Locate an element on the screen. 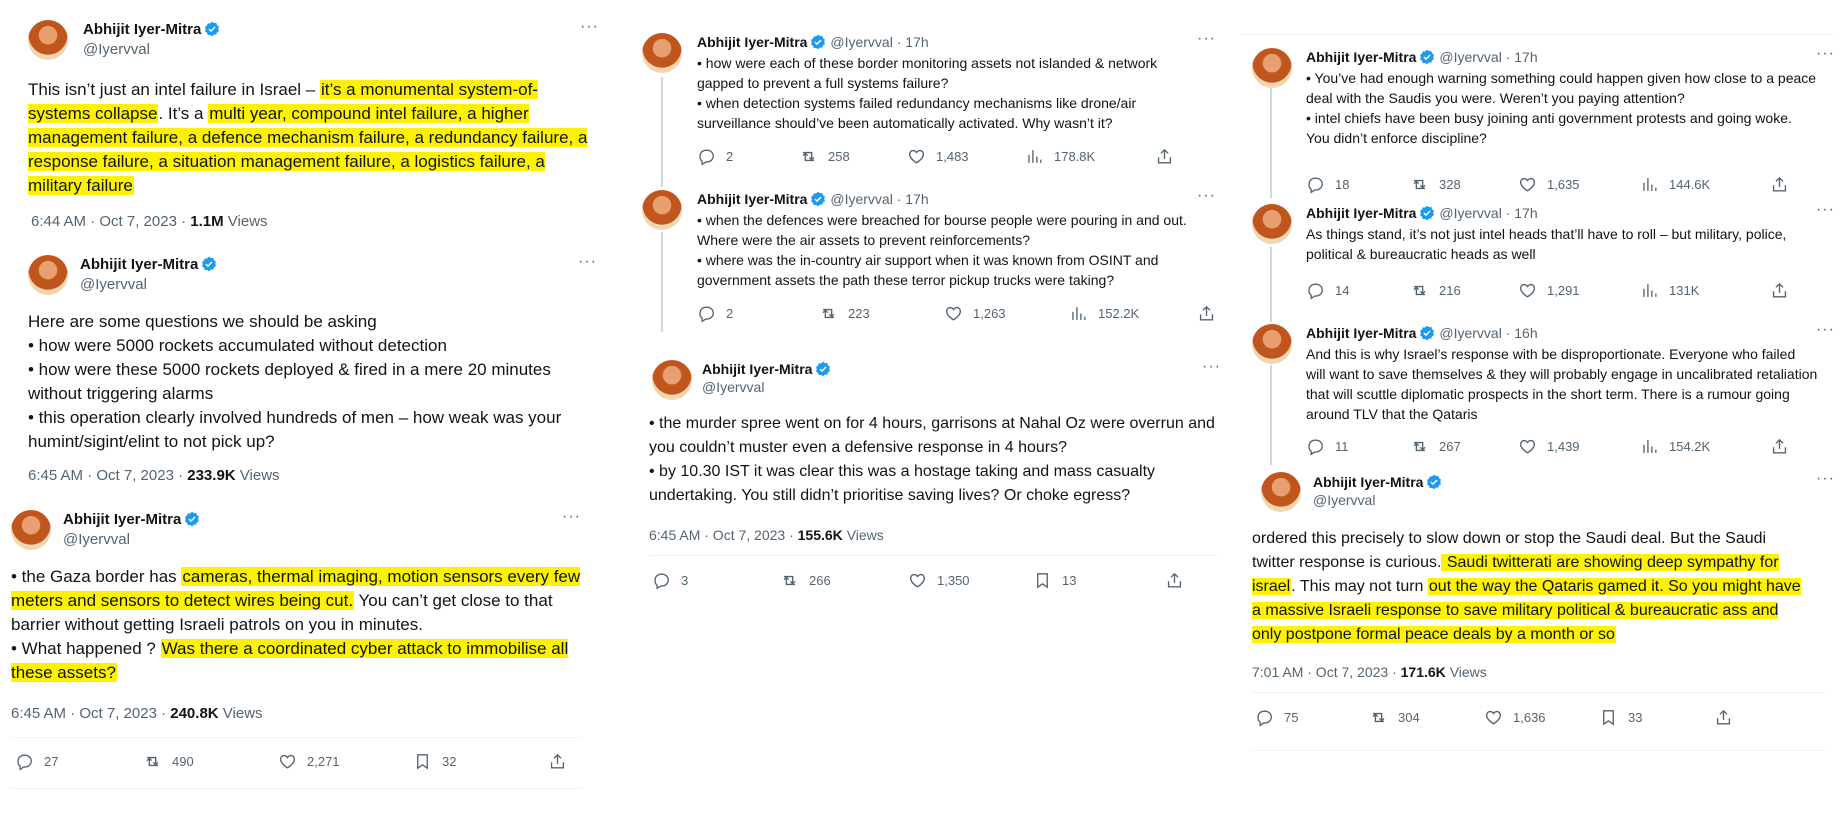 The width and height of the screenshot is (1843, 814). views-button: 178.8K is located at coordinates (1090, 156).